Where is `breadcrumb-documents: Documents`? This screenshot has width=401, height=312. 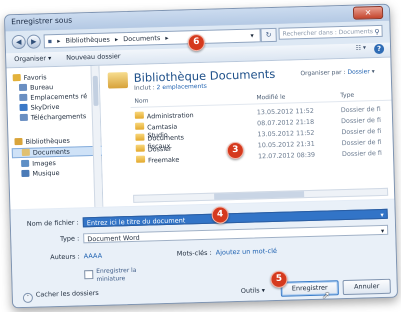
breadcrumb-documents: Documents is located at coordinates (141, 38).